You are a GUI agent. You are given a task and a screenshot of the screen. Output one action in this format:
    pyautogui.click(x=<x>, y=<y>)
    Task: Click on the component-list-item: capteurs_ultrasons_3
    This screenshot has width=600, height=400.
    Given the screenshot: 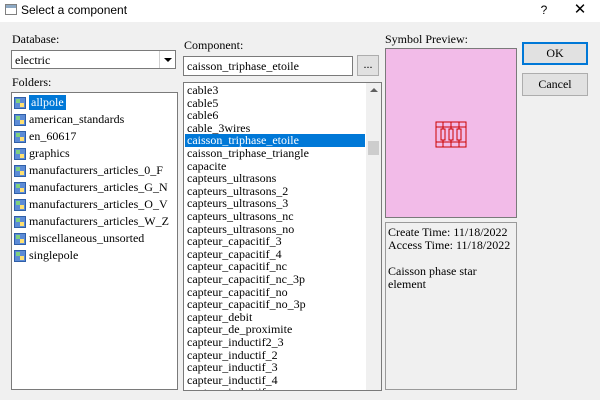 What is the action you would take?
    pyautogui.click(x=275, y=203)
    